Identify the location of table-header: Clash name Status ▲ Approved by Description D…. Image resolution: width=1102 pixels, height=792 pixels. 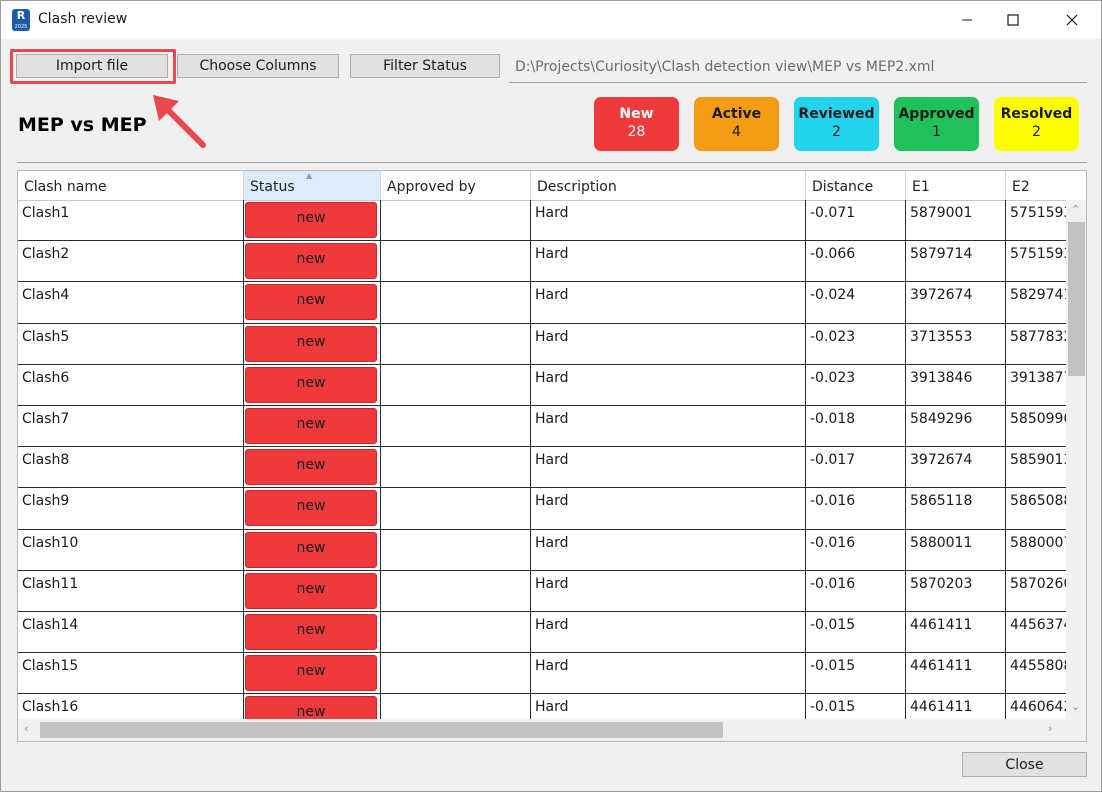
(552, 186).